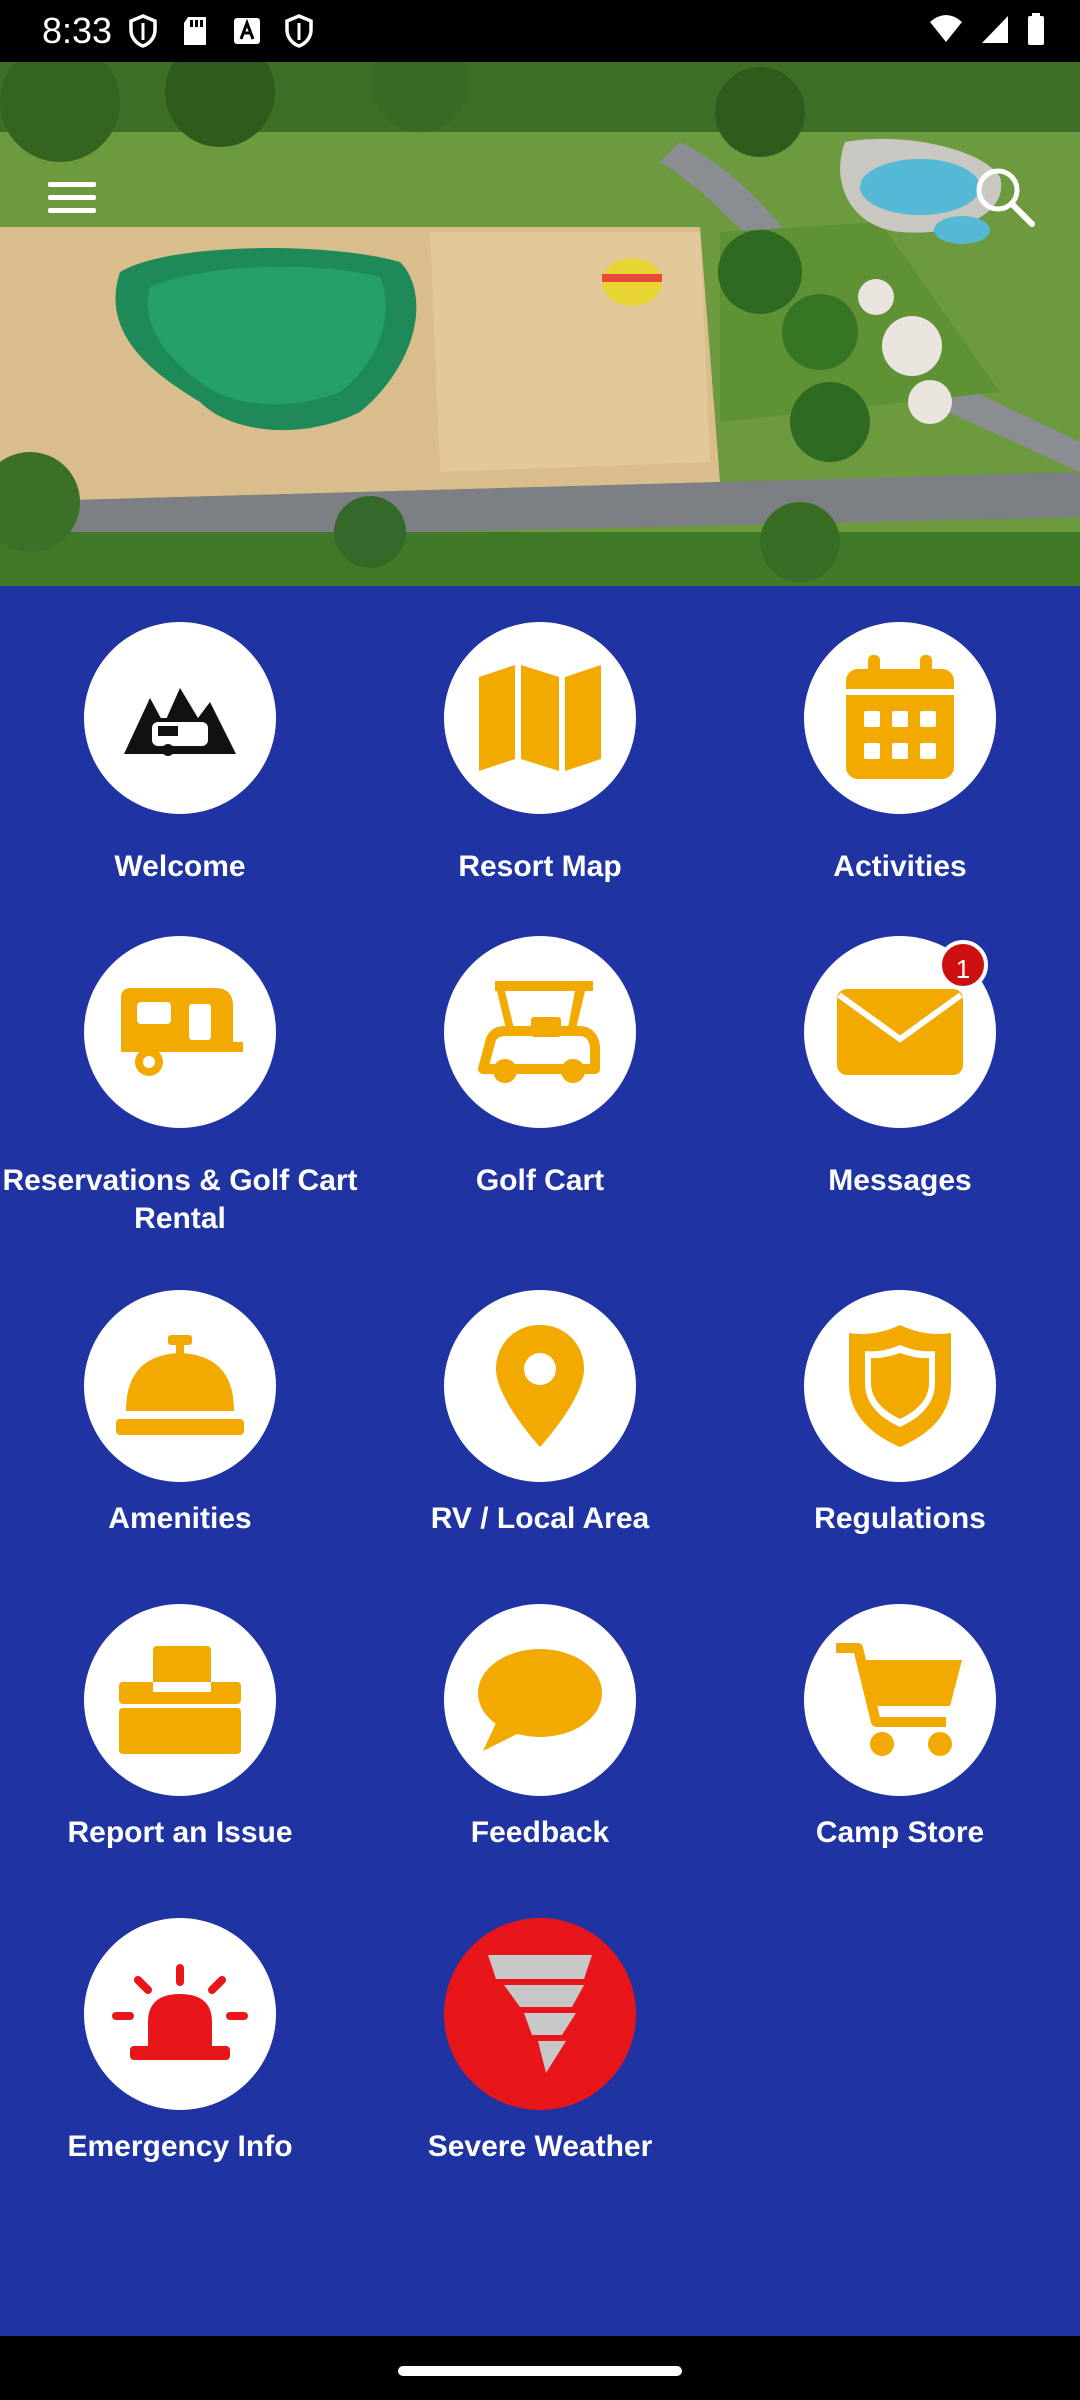  What do you see at coordinates (180, 2012) in the screenshot?
I see `siren-icon` at bounding box center [180, 2012].